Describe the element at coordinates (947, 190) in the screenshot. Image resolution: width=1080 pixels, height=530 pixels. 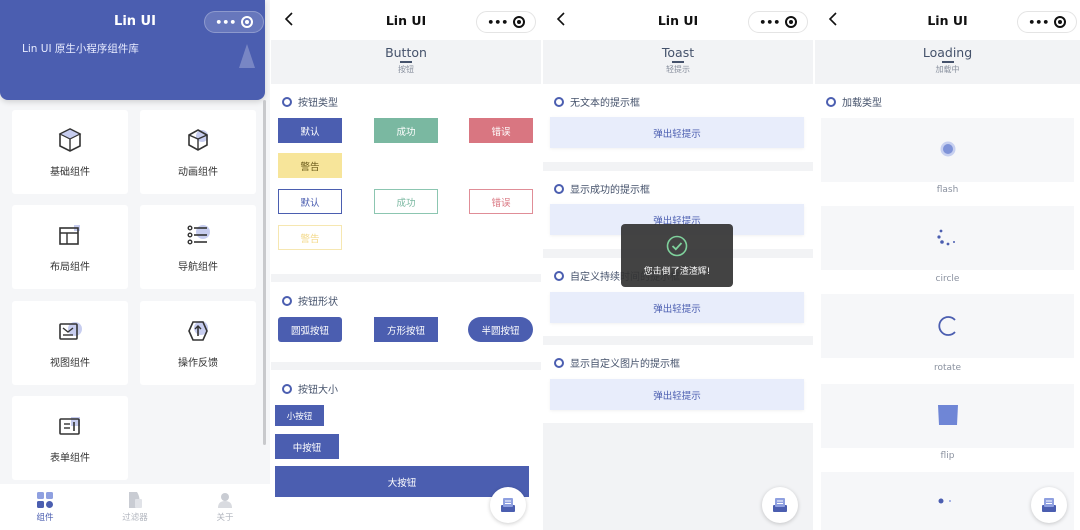
I see `loading-label: flash` at that location.